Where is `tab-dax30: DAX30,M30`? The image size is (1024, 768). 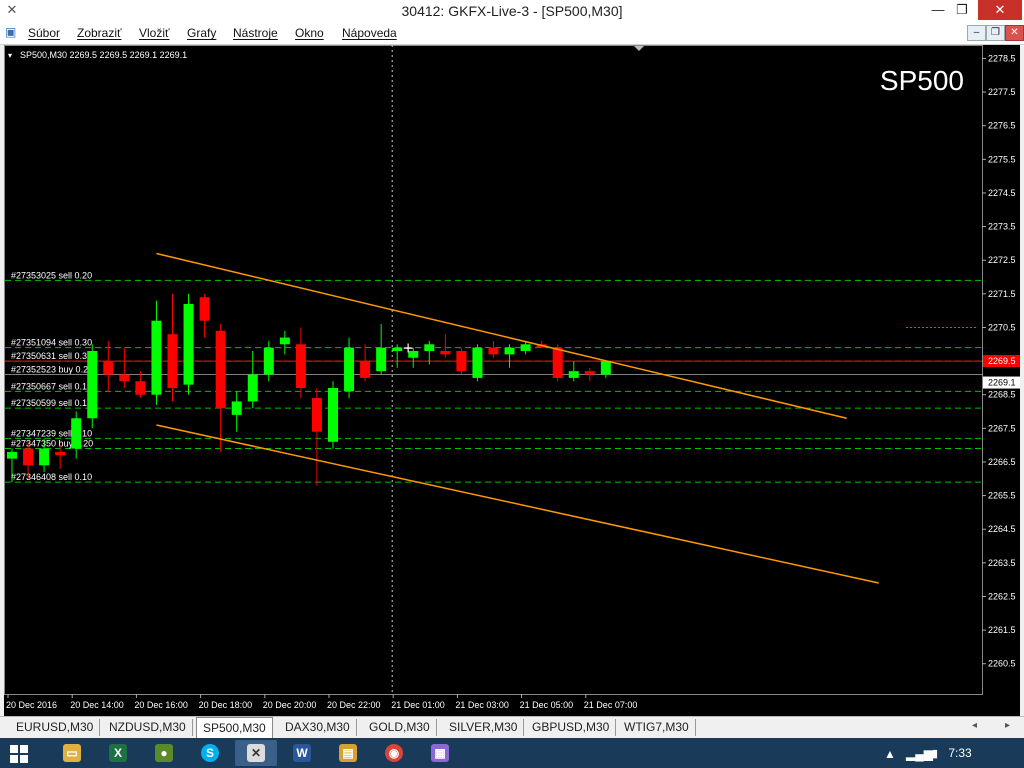 tab-dax30: DAX30,M30 is located at coordinates (318, 727).